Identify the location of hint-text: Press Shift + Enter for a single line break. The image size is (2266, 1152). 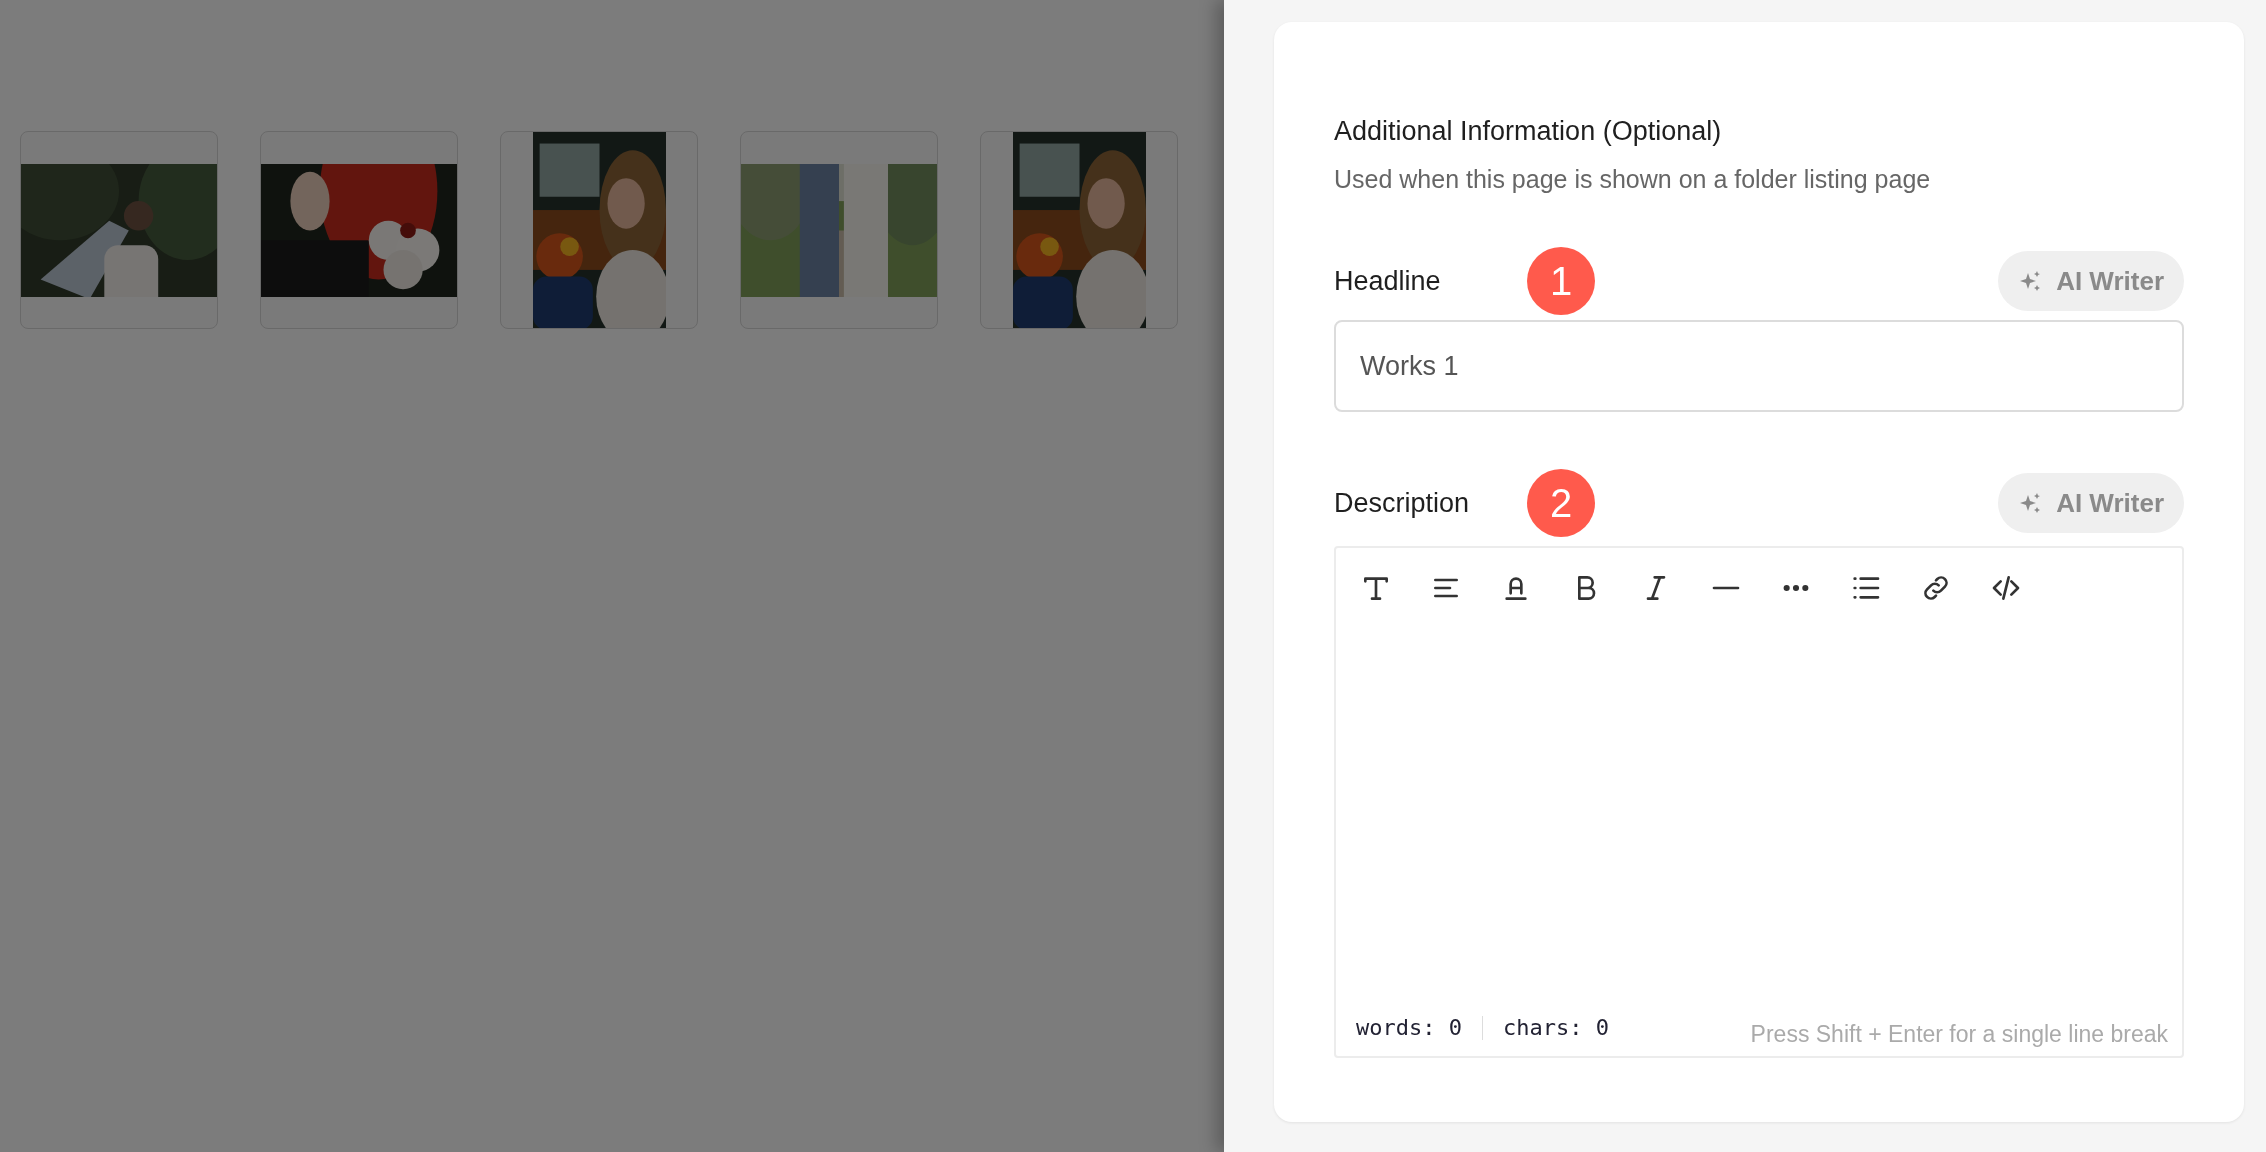
(1959, 1034).